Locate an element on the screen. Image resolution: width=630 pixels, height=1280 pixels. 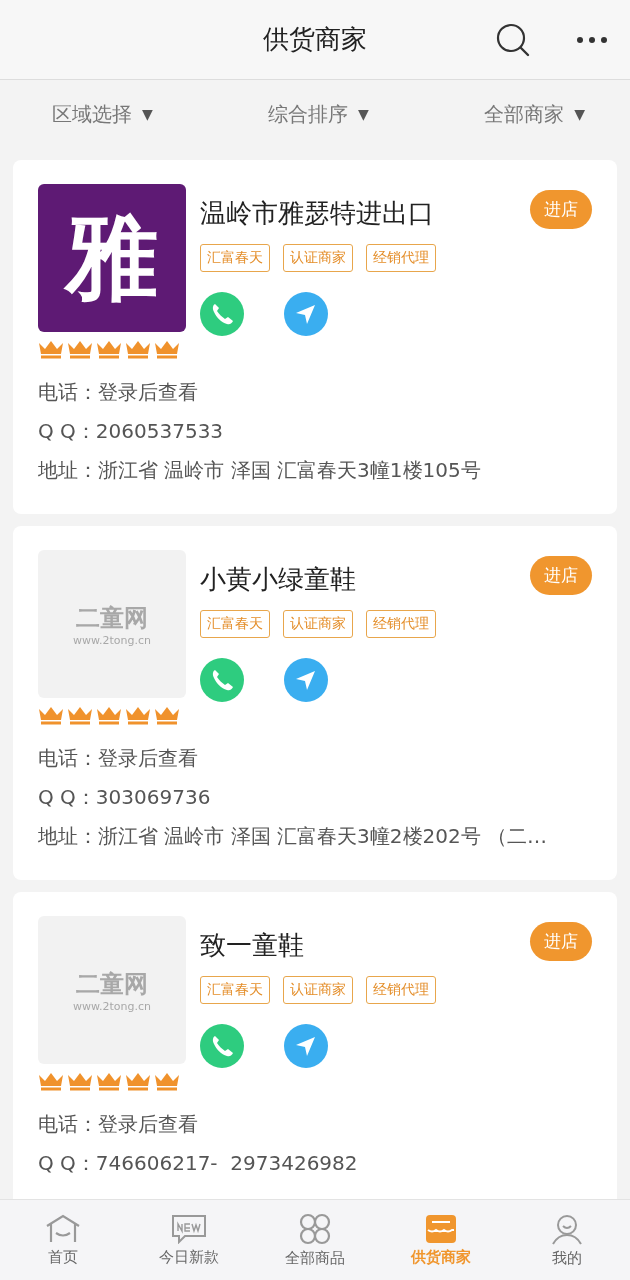
info-line: Q Q：746606217- 2973426982 is located at coordinates (198, 1163).